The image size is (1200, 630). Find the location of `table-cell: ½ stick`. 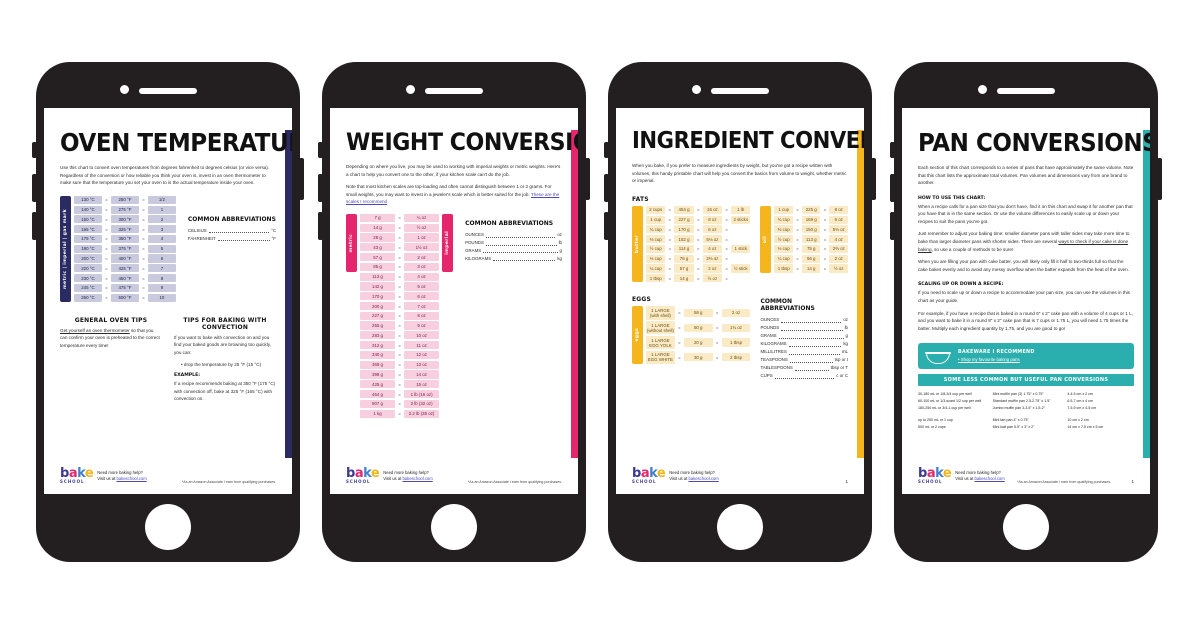

table-cell: ½ stick is located at coordinates (741, 268).